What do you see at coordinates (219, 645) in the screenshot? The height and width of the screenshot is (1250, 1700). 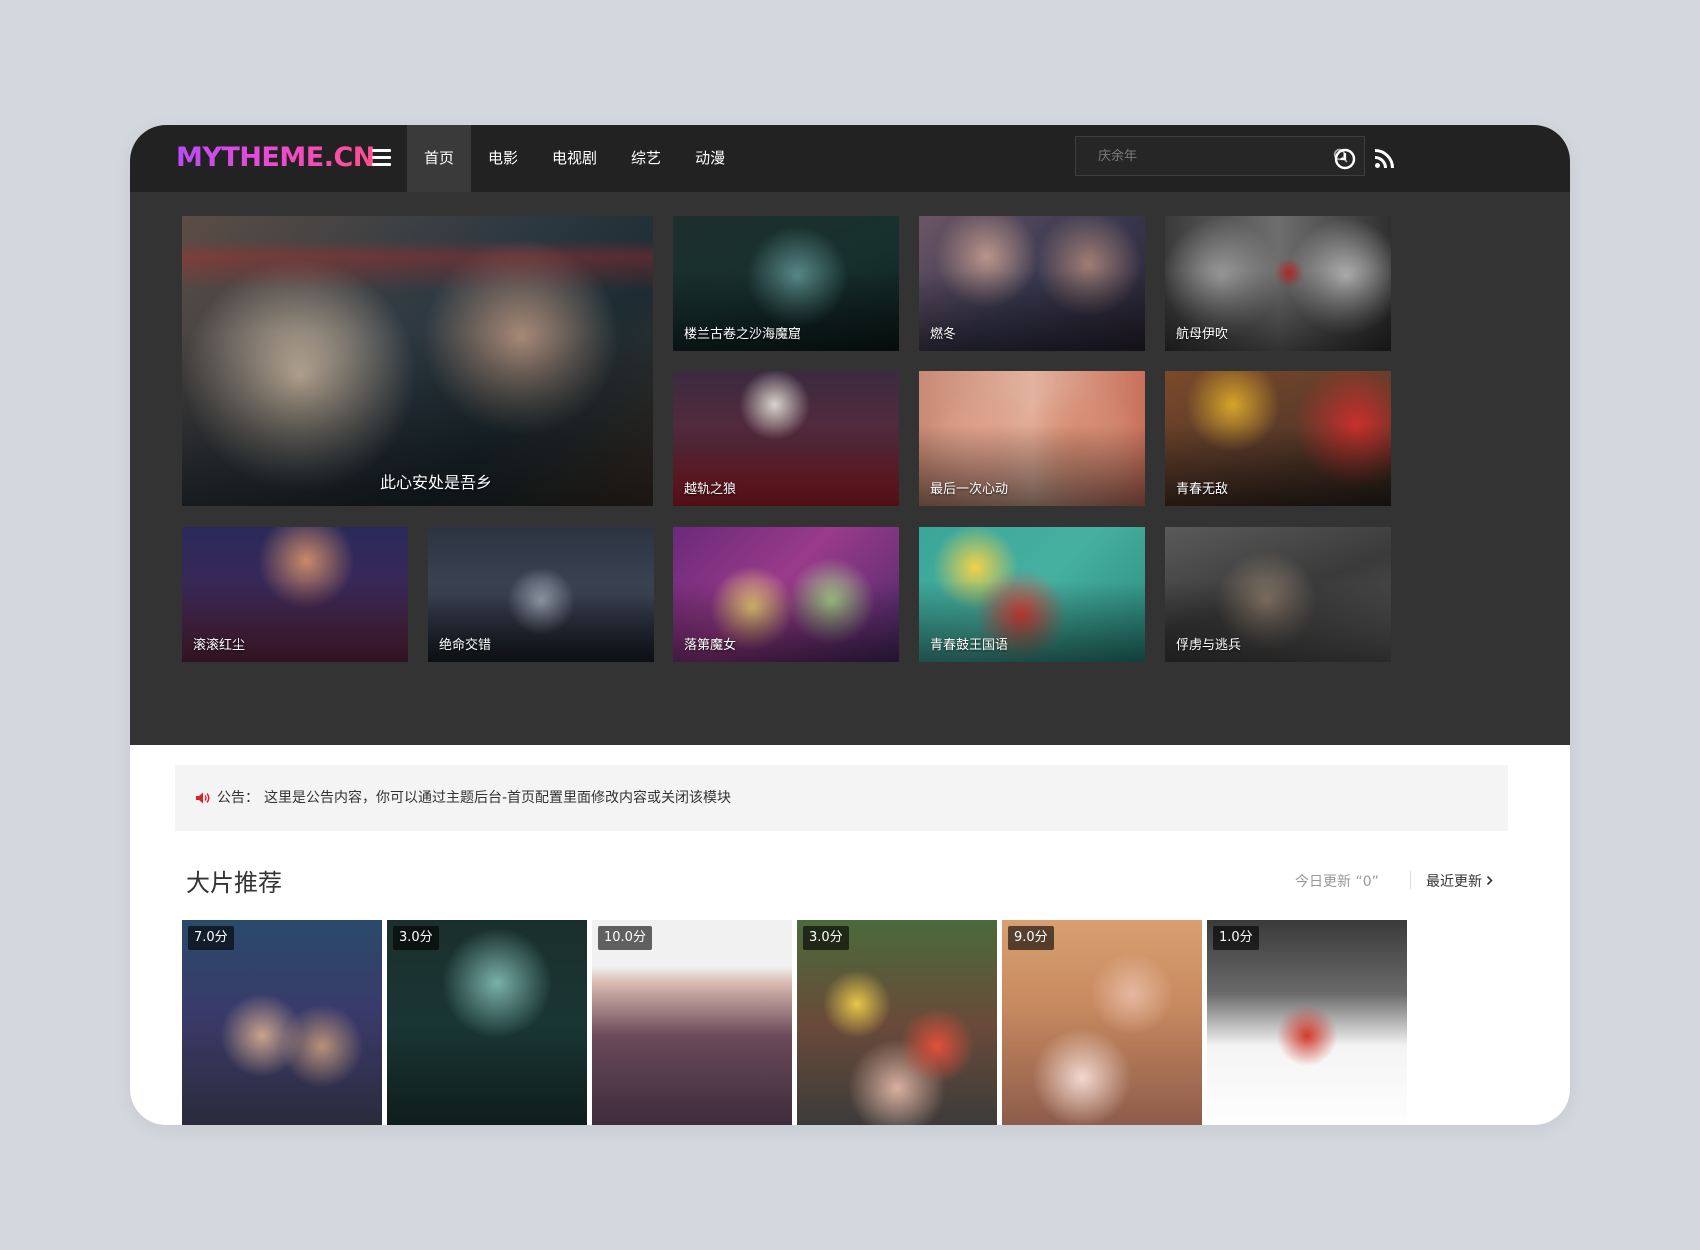 I see `tile-title: 滚滚红尘` at bounding box center [219, 645].